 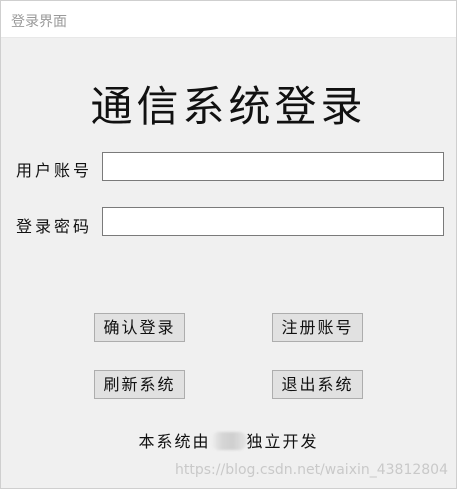 What do you see at coordinates (228, 19) in the screenshot?
I see `title-bar: 登录界面` at bounding box center [228, 19].